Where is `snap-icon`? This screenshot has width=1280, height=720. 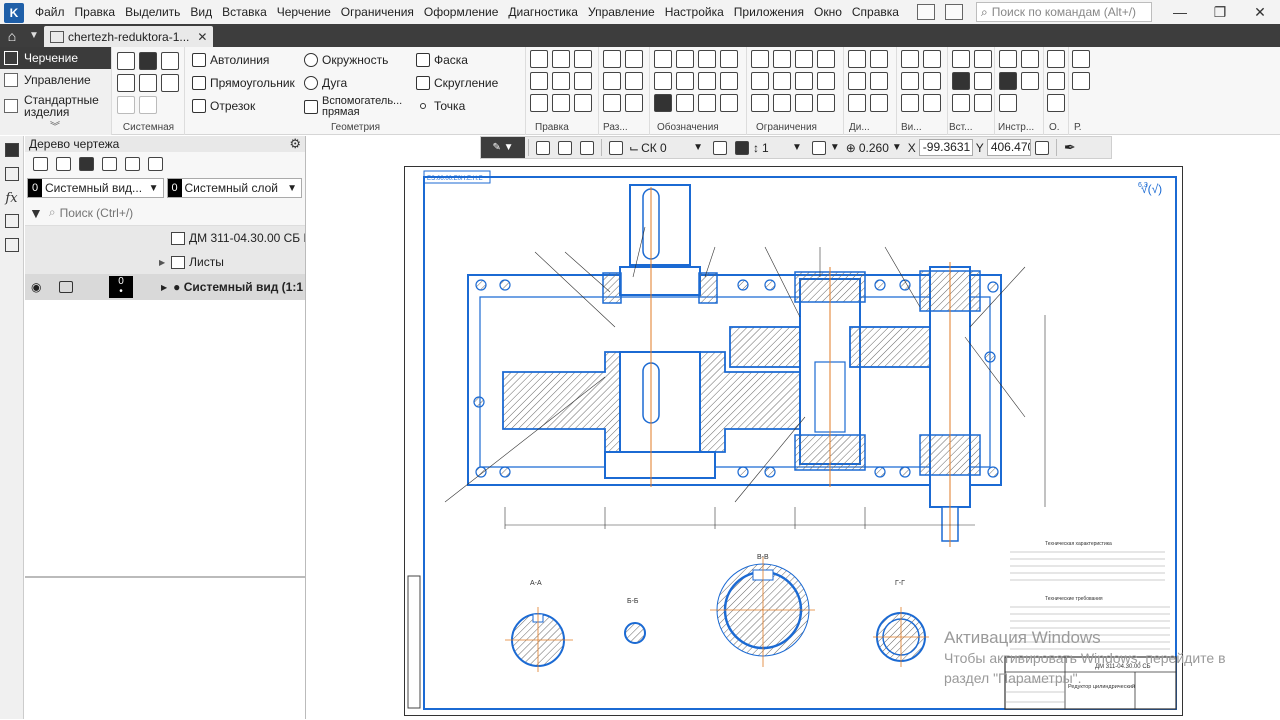
snap-icon is located at coordinates (543, 147).